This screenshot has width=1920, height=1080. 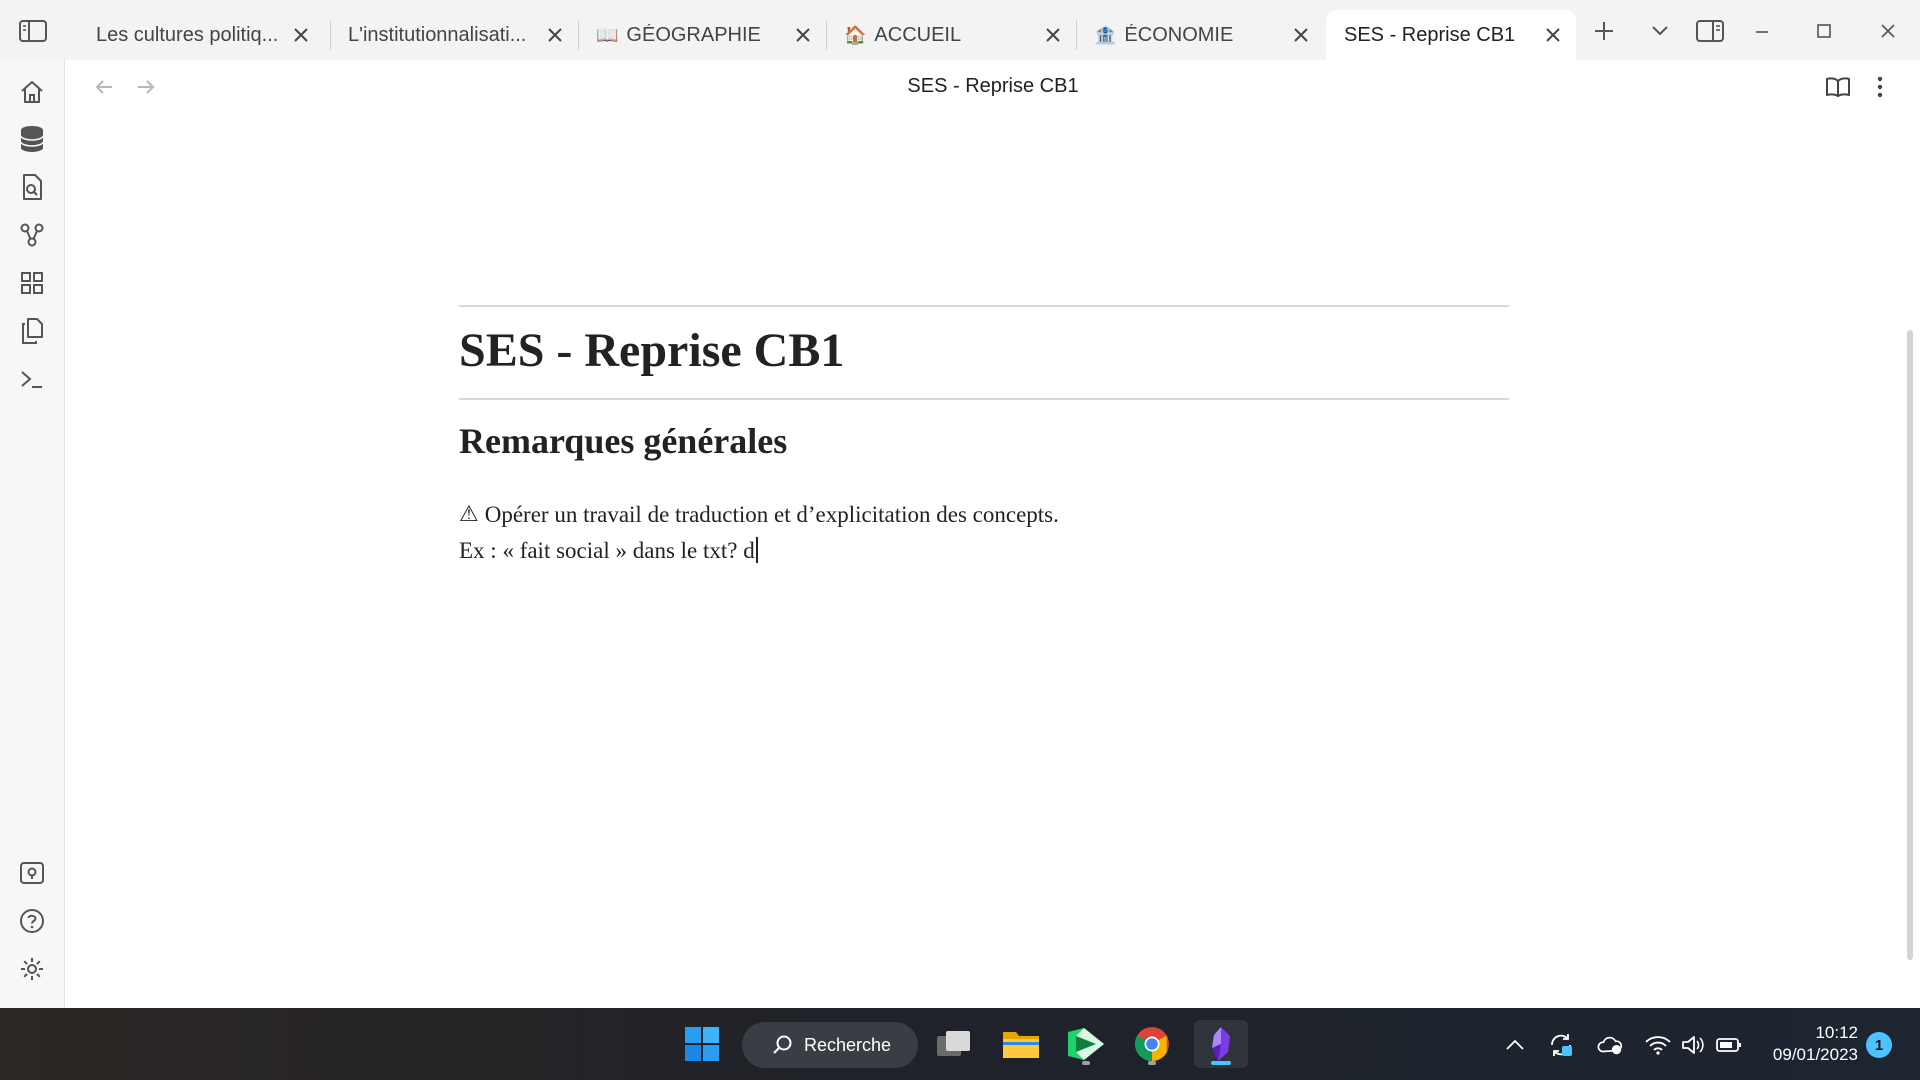 What do you see at coordinates (855, 35) in the screenshot?
I see `house-icon: 🏠` at bounding box center [855, 35].